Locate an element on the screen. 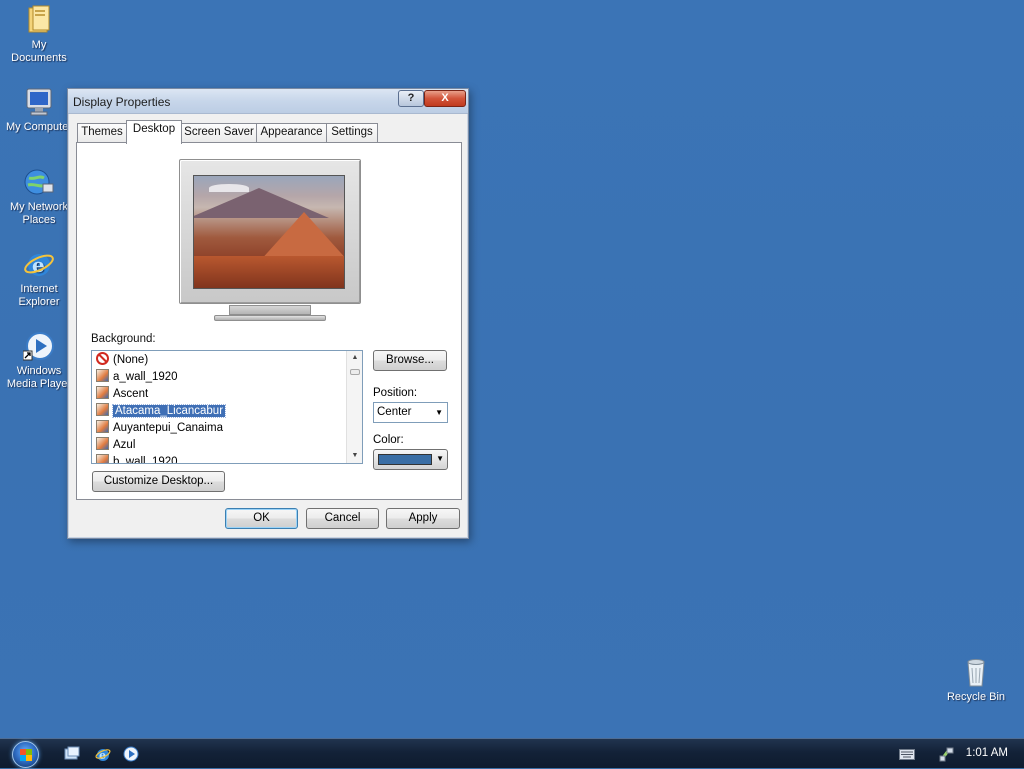 The width and height of the screenshot is (1024, 769). scrollbar-thumb is located at coordinates (355, 372).